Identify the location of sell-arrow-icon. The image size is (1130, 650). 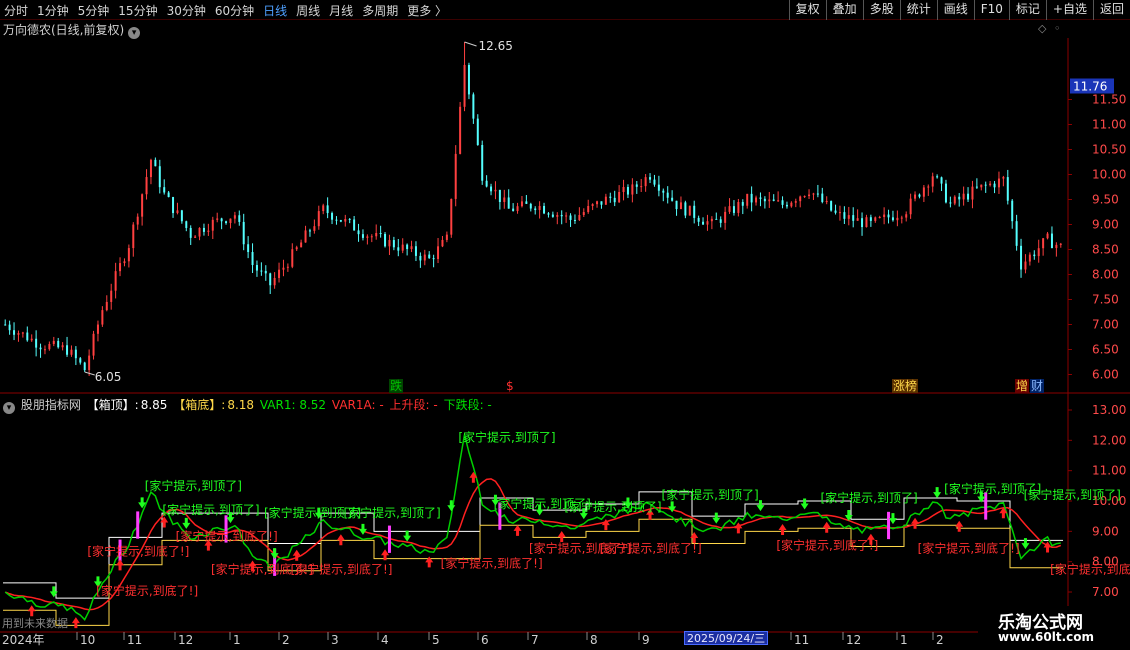
(362, 529).